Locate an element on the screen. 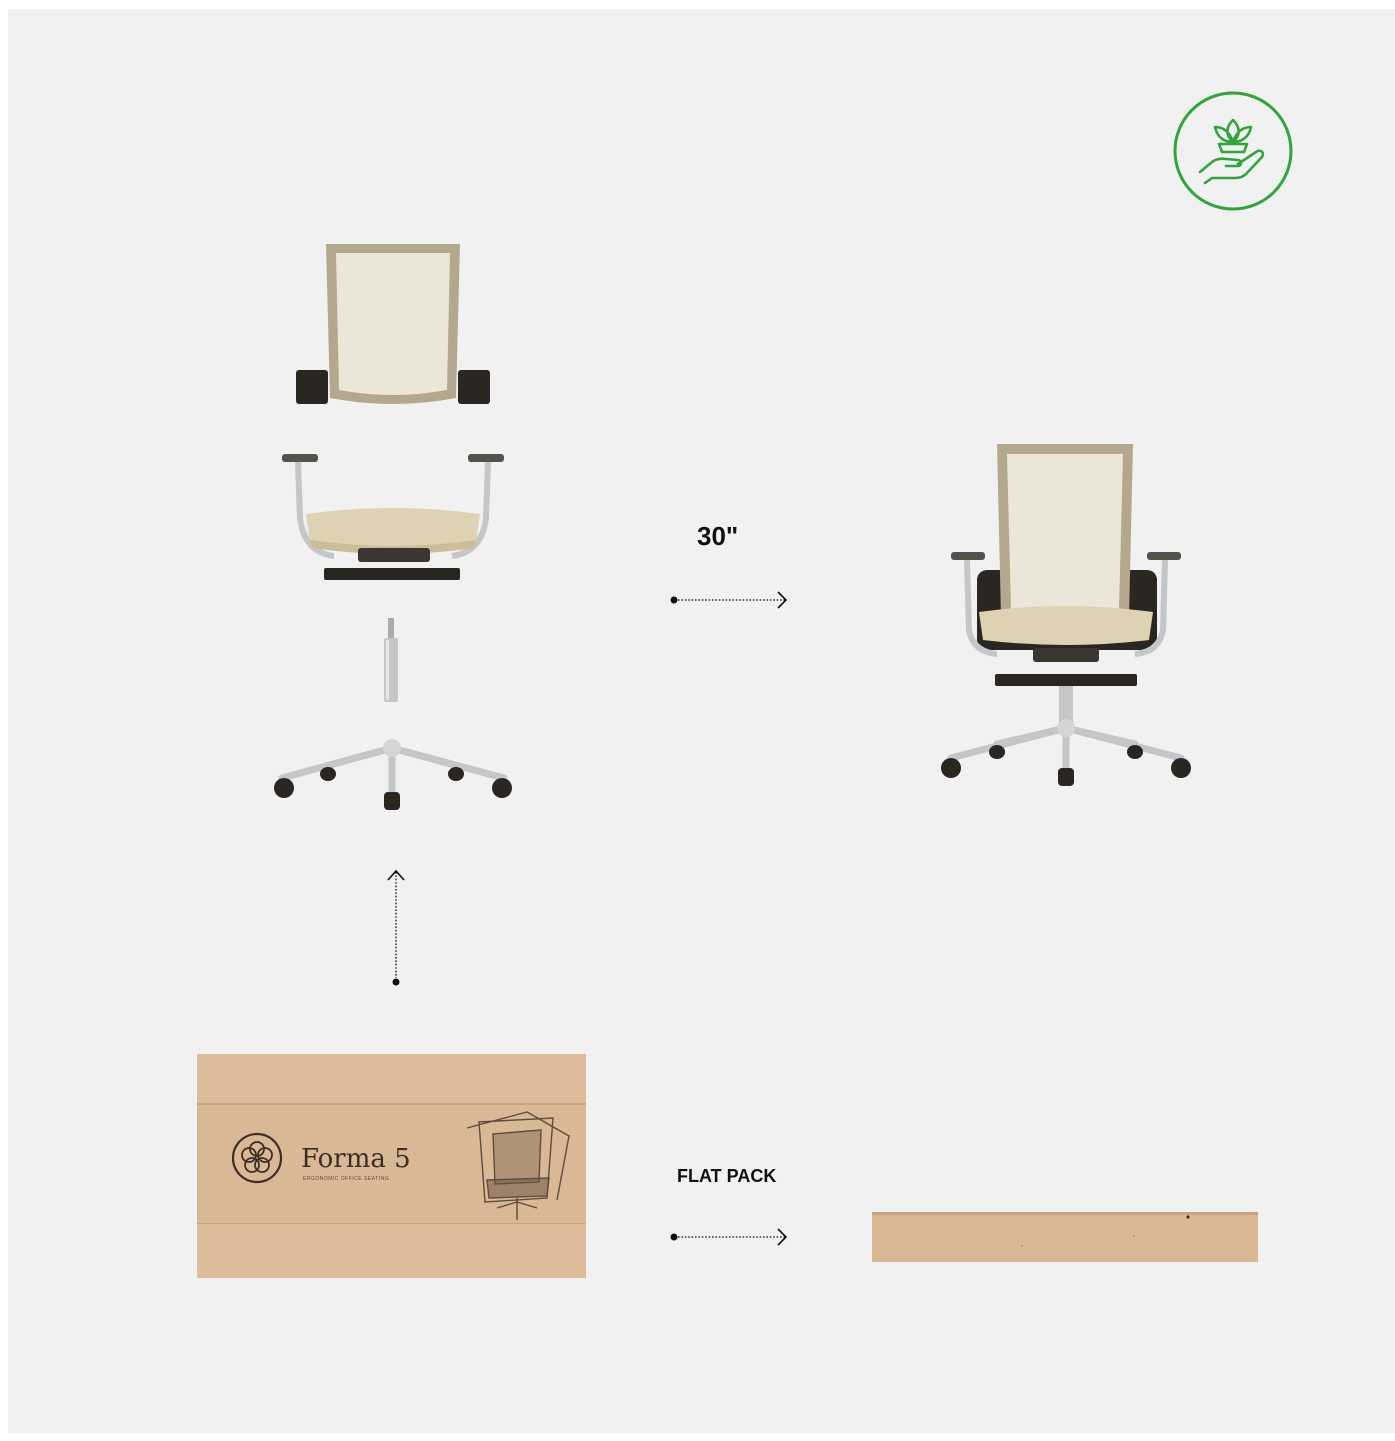 This screenshot has width=1395, height=1441. assembled-chair is located at coordinates (1066, 615).